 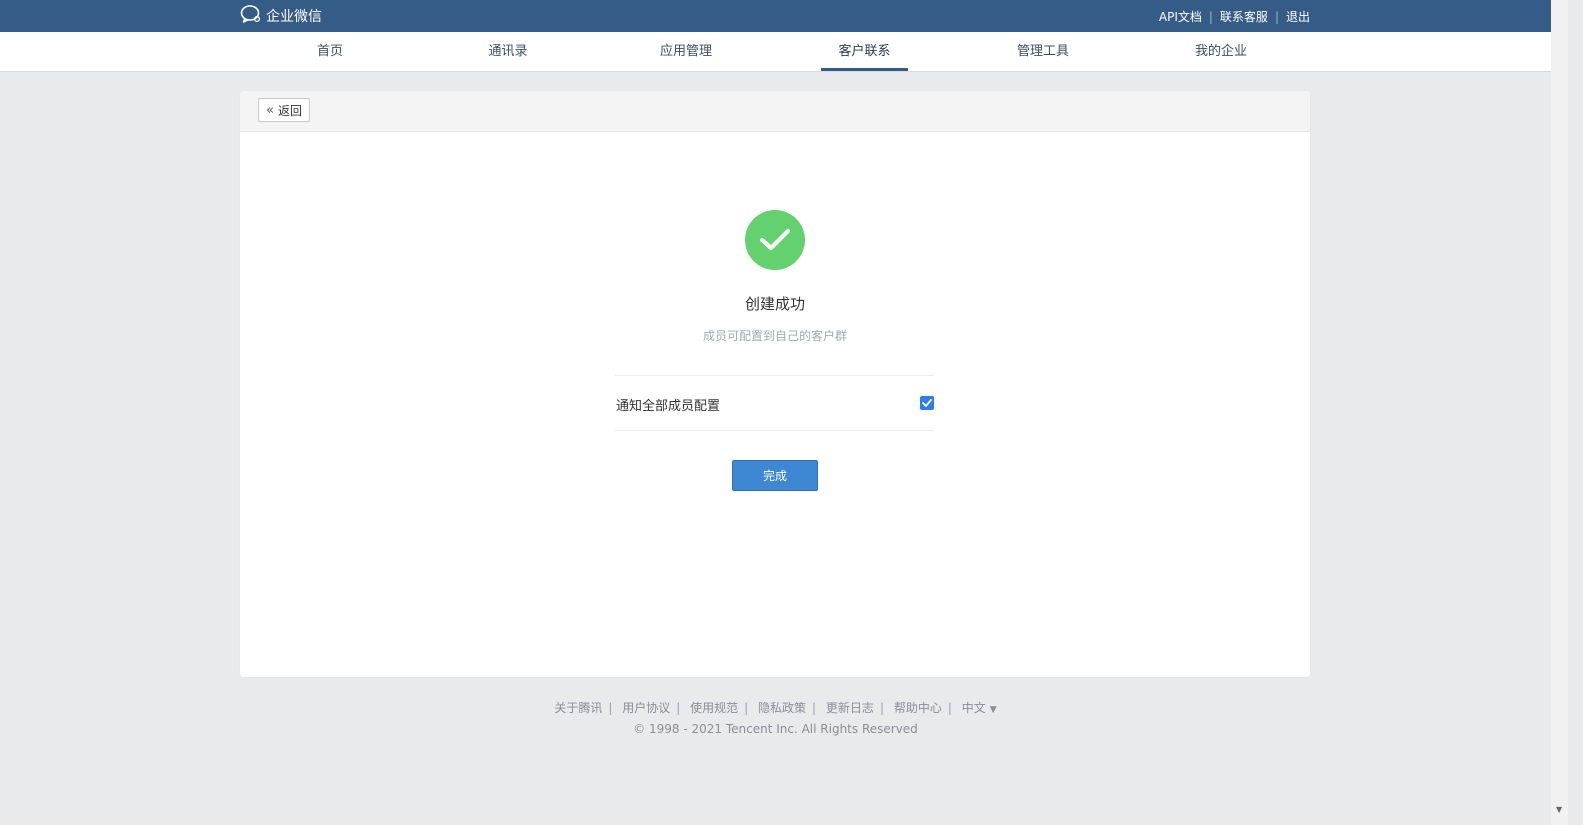 I want to click on success-check-icon, so click(x=775, y=240).